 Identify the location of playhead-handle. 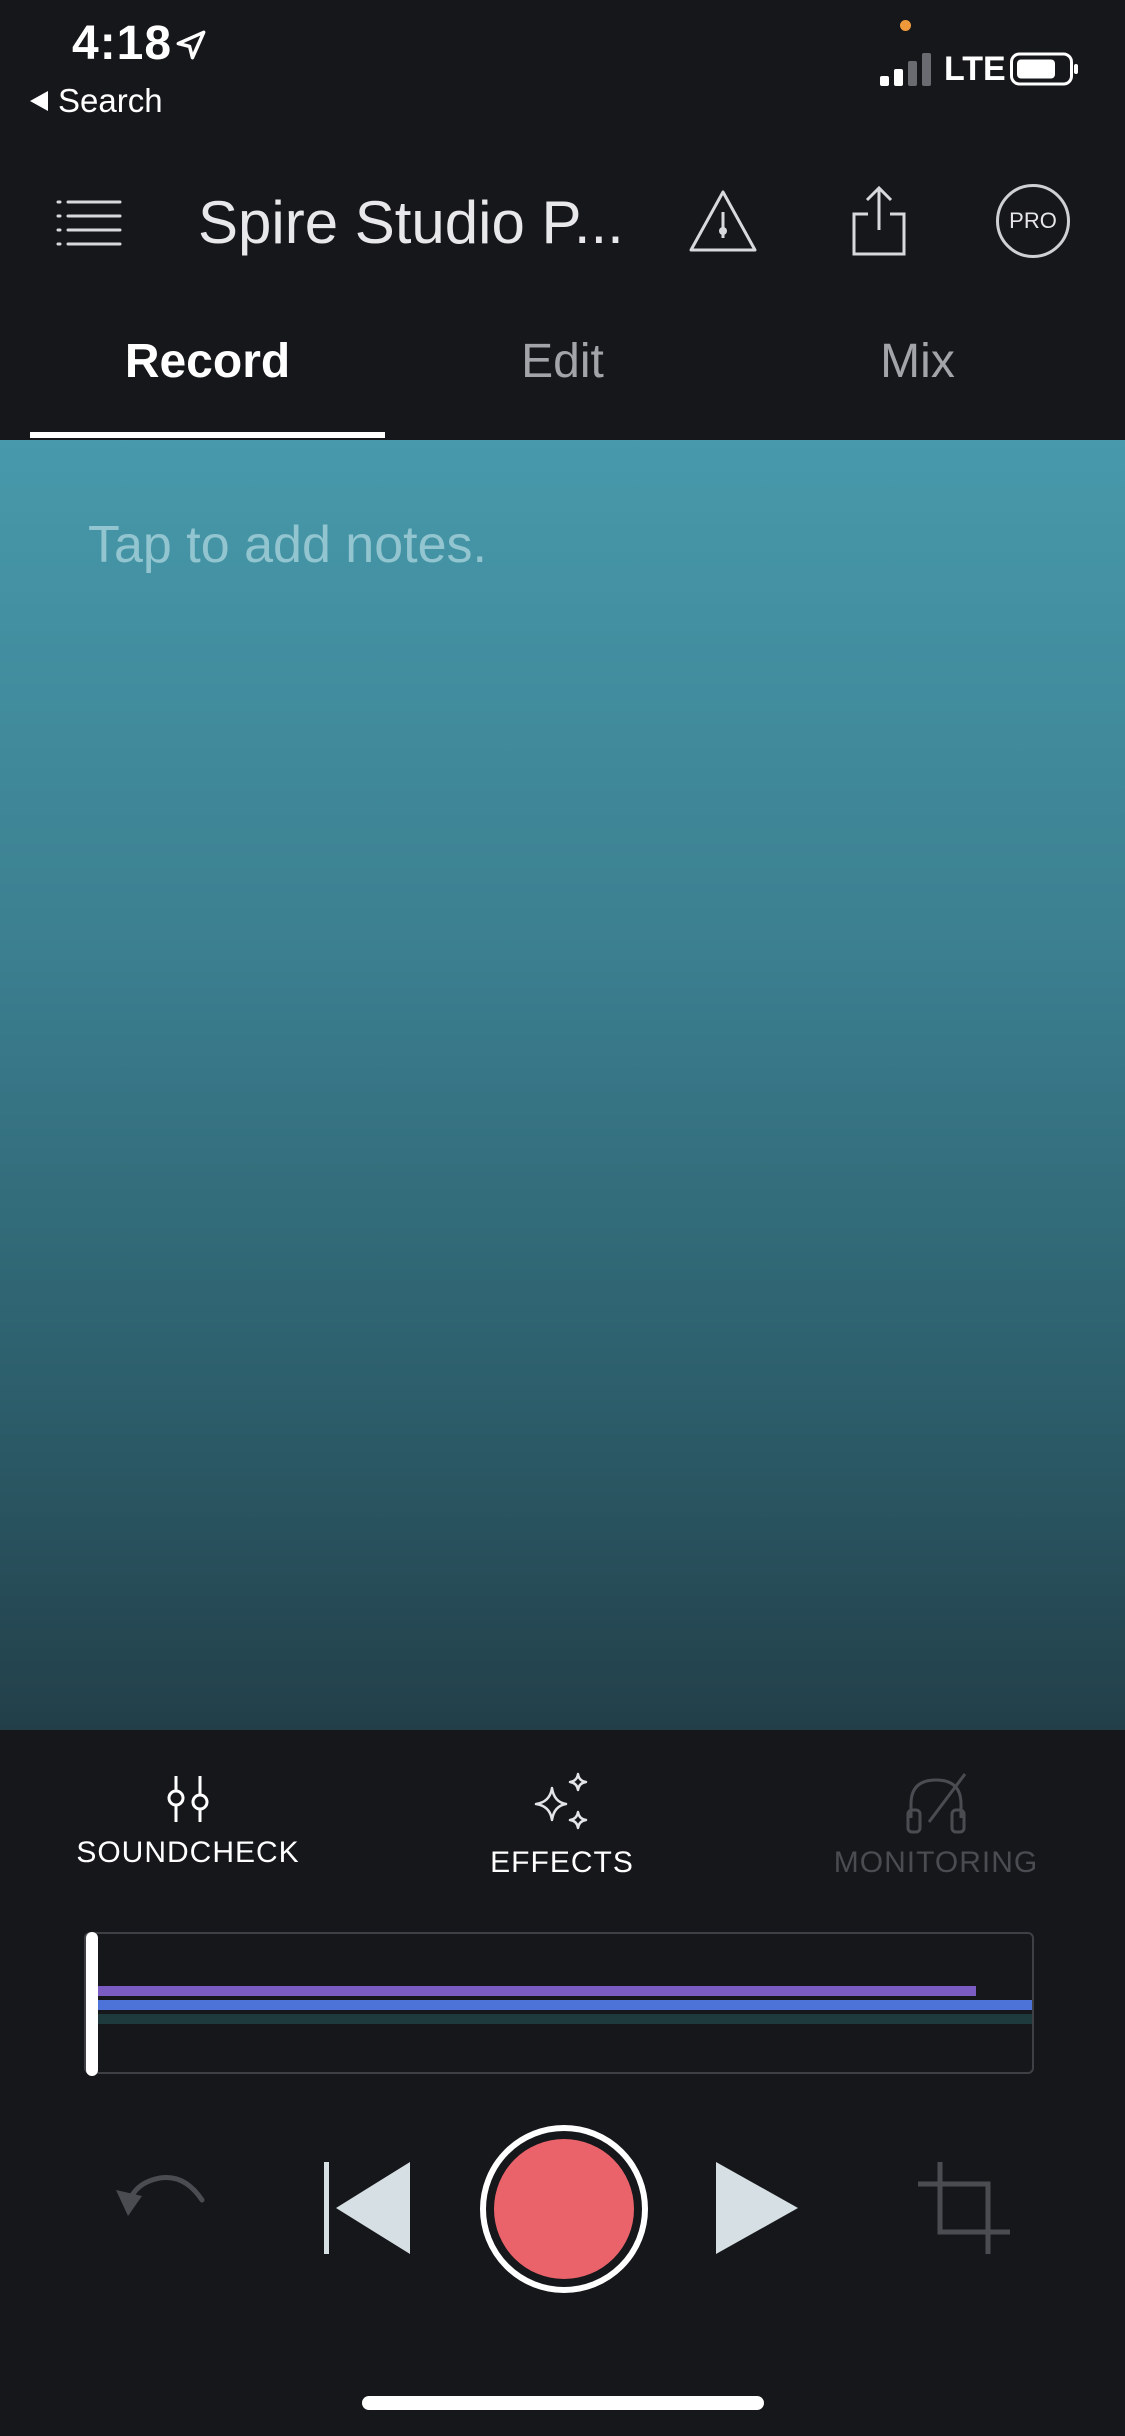
(92, 2004).